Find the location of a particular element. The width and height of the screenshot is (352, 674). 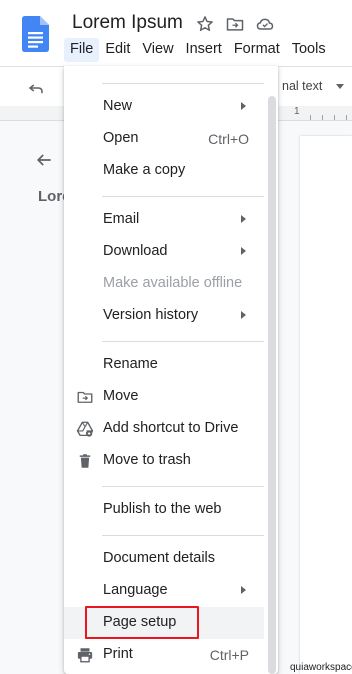

menu-item-language: Language is located at coordinates (164, 591).